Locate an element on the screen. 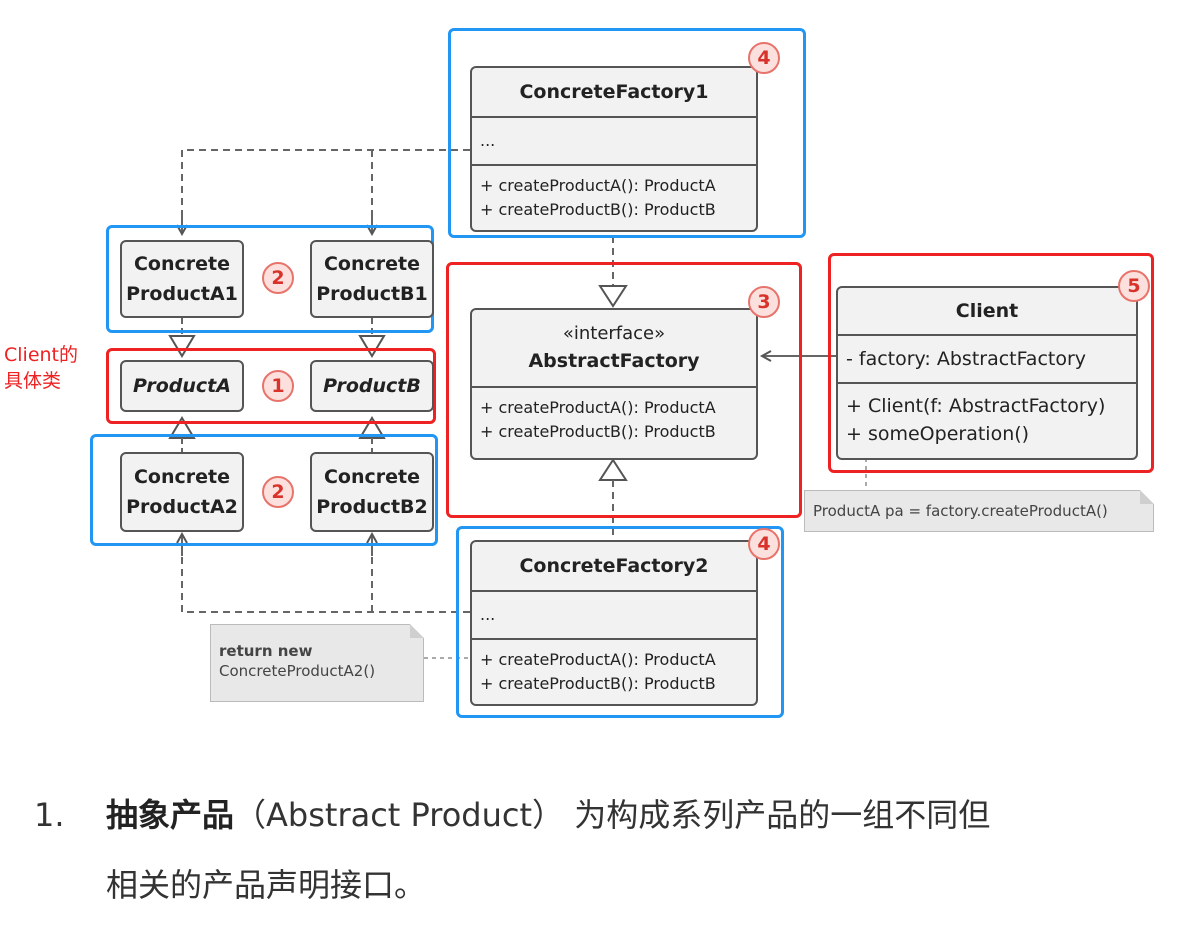 This screenshot has height=940, width=1197. concrete-product-b2-line1: Concrete is located at coordinates (371, 477).